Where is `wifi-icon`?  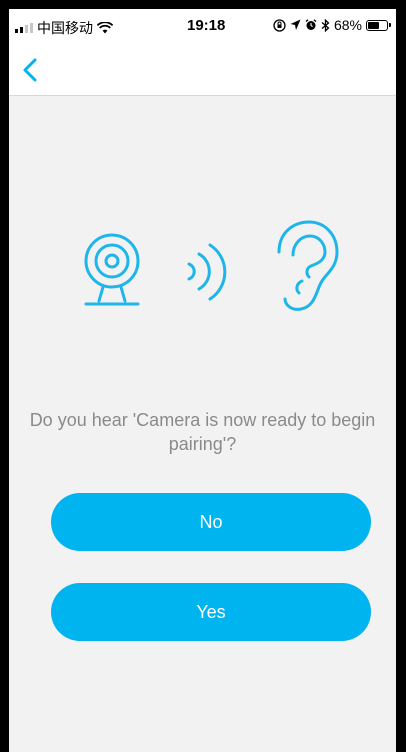 wifi-icon is located at coordinates (105, 28).